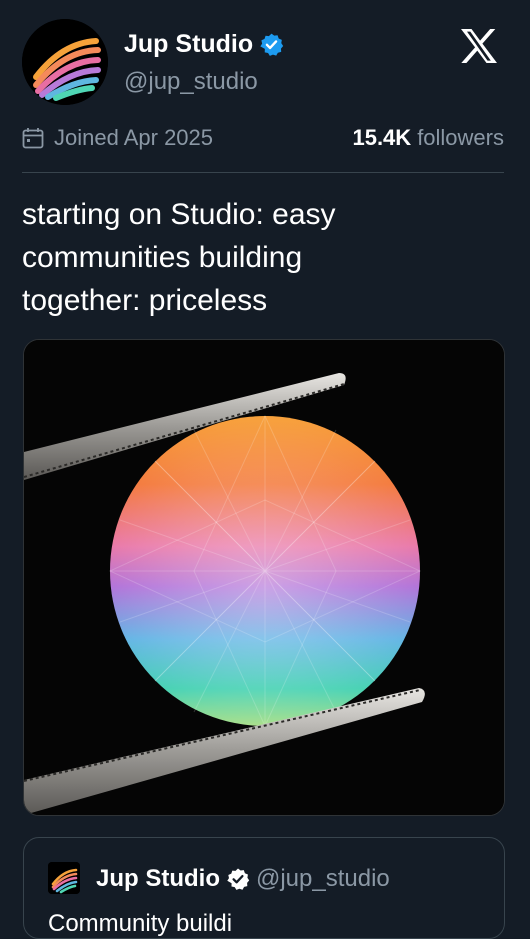  What do you see at coordinates (479, 46) in the screenshot?
I see `x-logo-icon` at bounding box center [479, 46].